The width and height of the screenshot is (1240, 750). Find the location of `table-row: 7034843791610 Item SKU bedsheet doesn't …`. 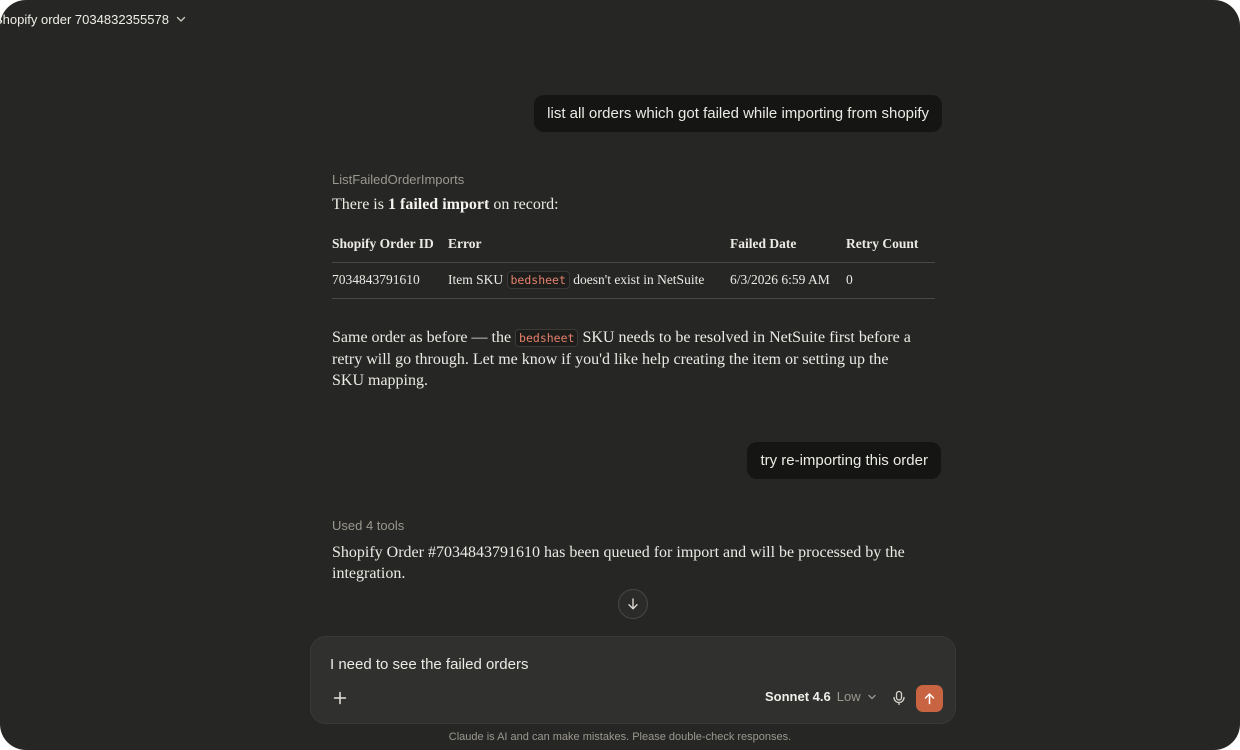

table-row: 7034843791610 Item SKU bedsheet doesn't … is located at coordinates (633, 280).